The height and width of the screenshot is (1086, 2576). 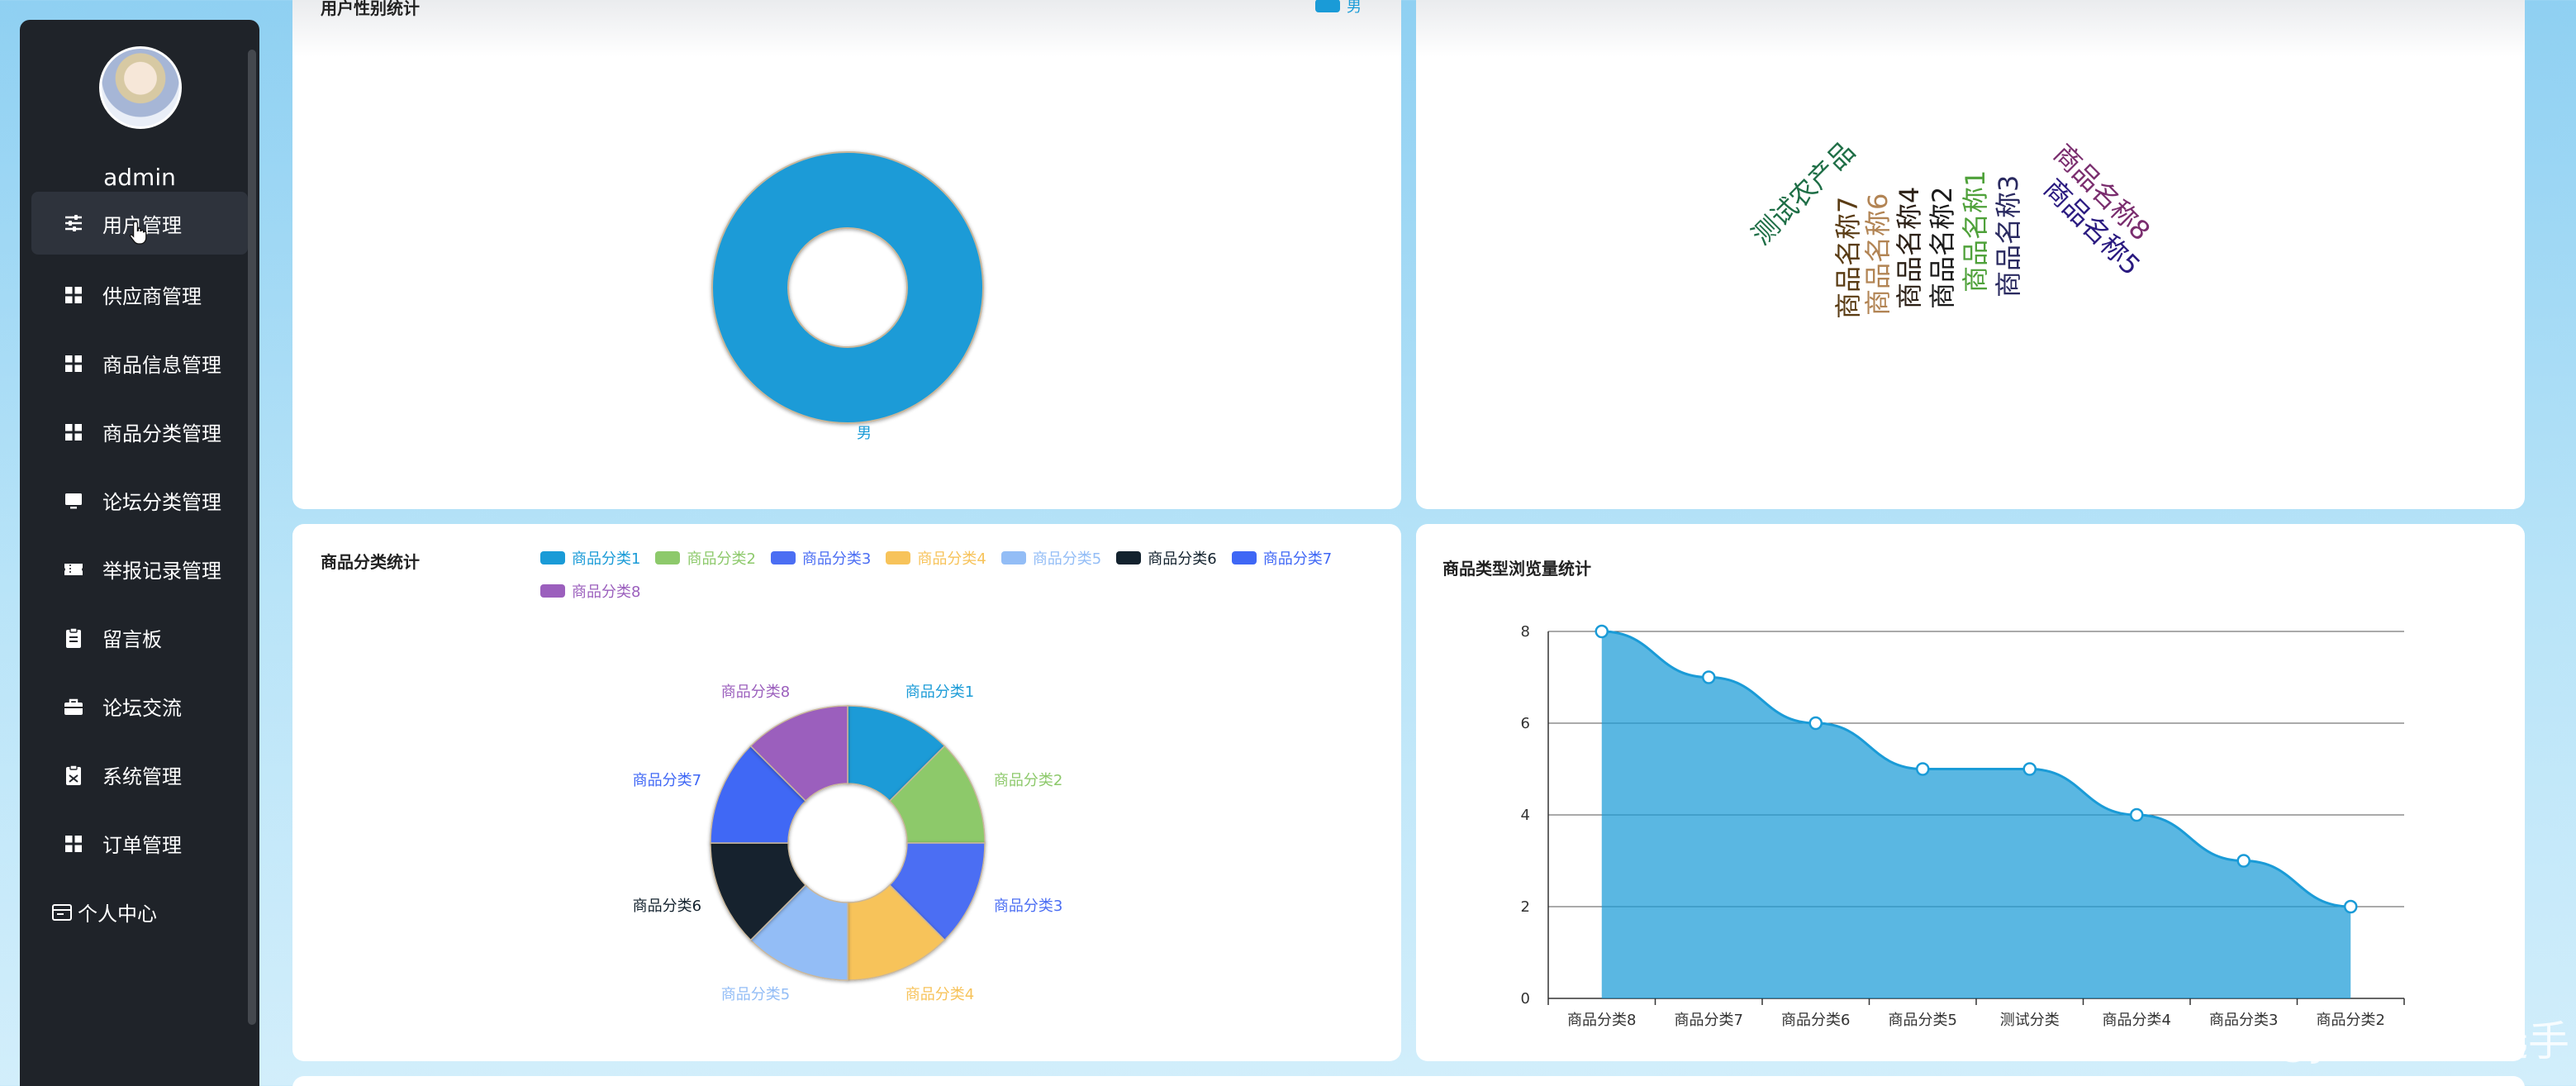 I want to click on id-card-icon, so click(x=62, y=912).